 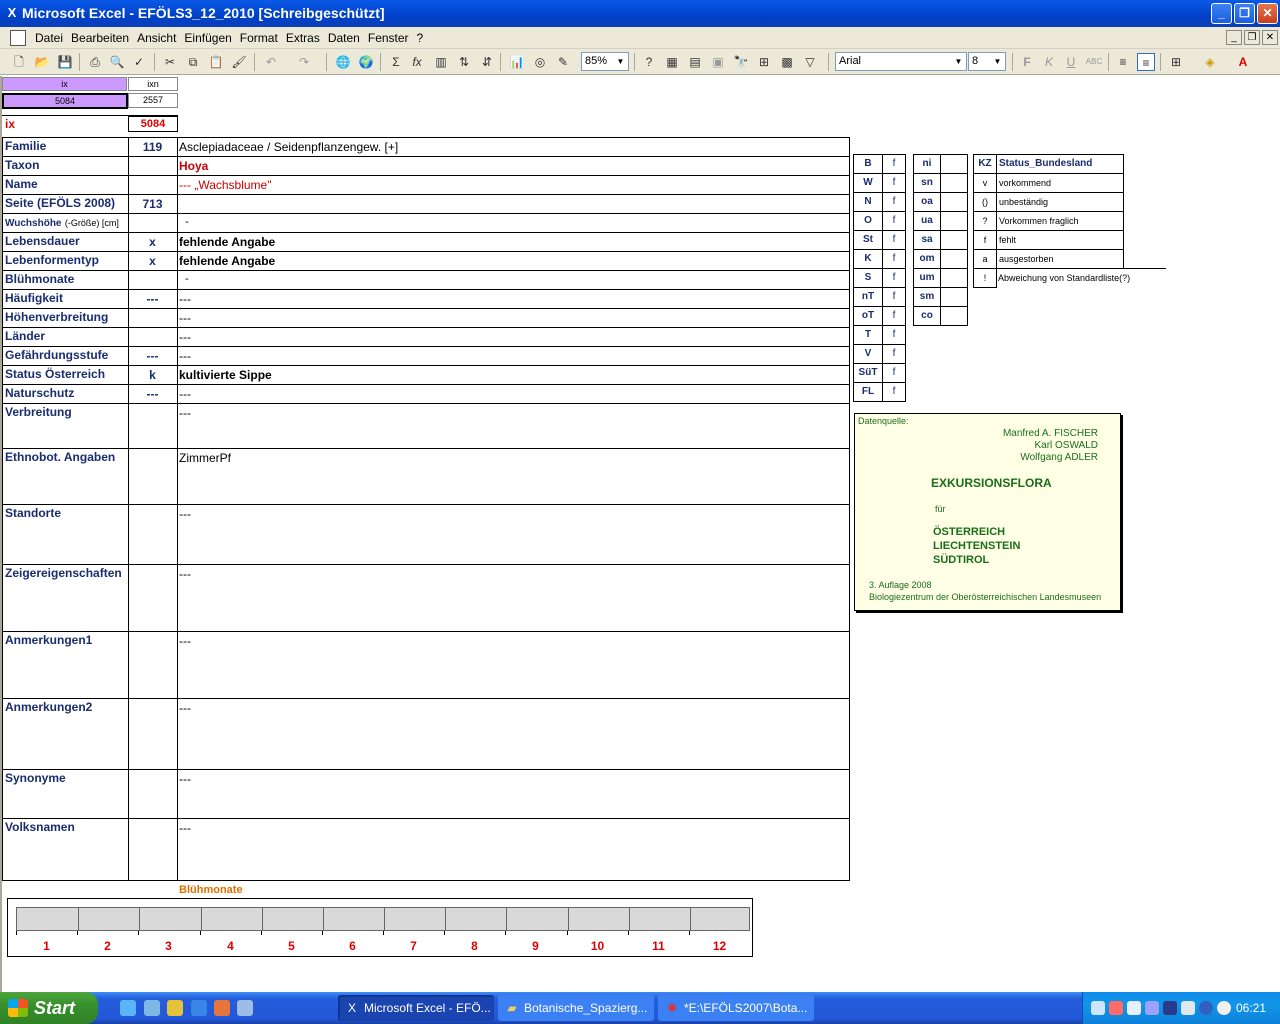 What do you see at coordinates (152, 1008) in the screenshot?
I see `quicklaunch-desktop-icon` at bounding box center [152, 1008].